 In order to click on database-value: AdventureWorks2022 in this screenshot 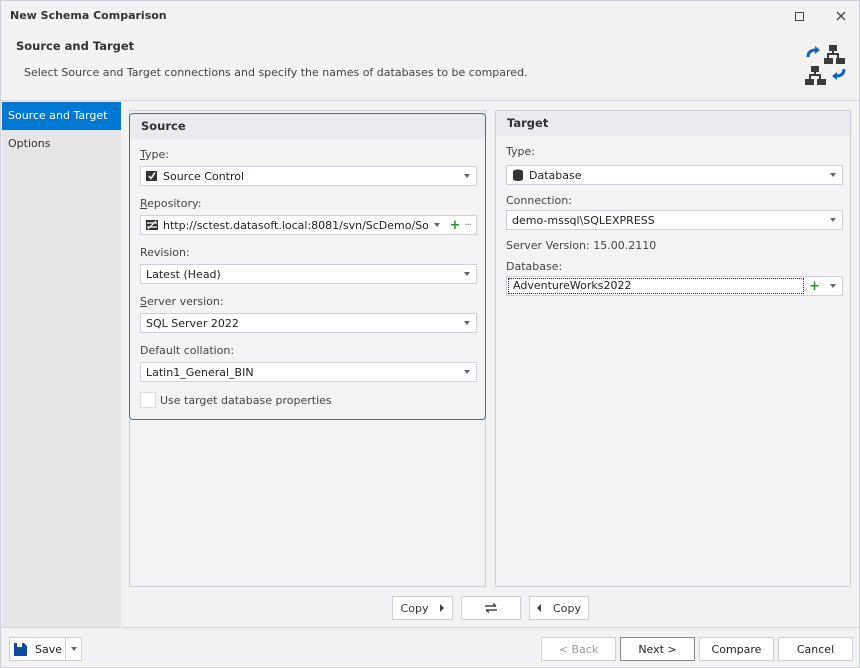, I will do `click(656, 286)`.